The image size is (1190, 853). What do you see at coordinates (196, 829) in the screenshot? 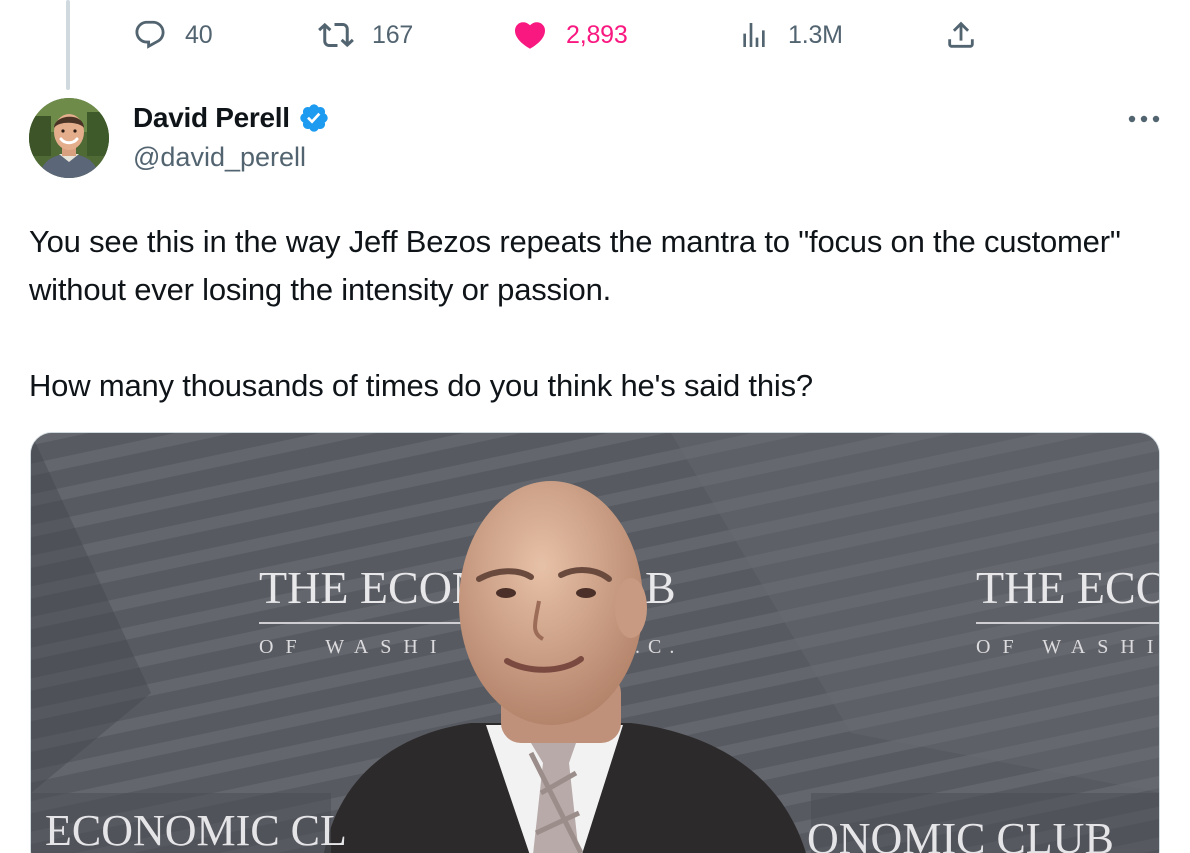
I see `banner-left-text: ECONOMIC CL` at bounding box center [196, 829].